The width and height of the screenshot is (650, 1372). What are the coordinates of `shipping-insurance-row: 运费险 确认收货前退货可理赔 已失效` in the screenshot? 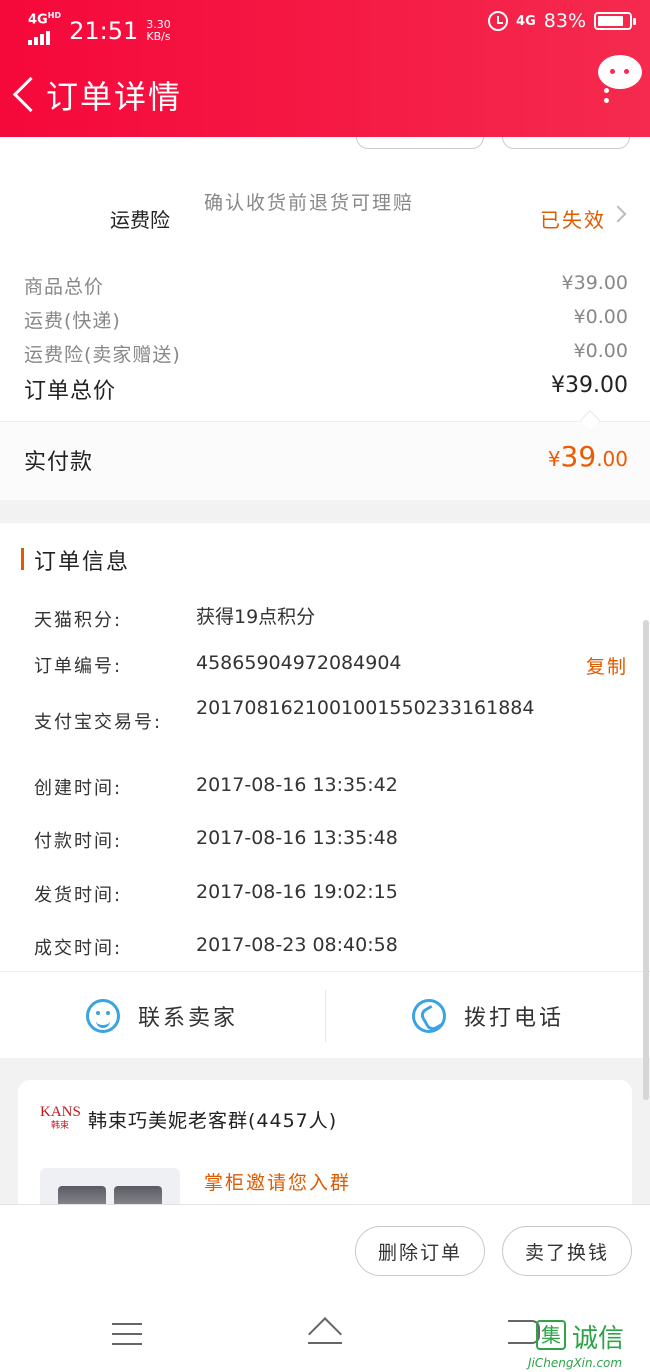 It's located at (325, 214).